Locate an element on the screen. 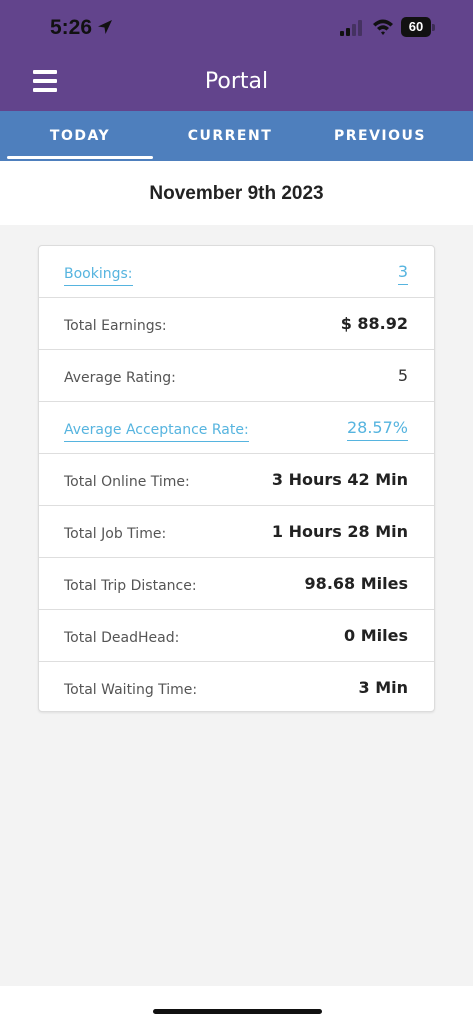  bookings-label: Bookings: is located at coordinates (98, 276).